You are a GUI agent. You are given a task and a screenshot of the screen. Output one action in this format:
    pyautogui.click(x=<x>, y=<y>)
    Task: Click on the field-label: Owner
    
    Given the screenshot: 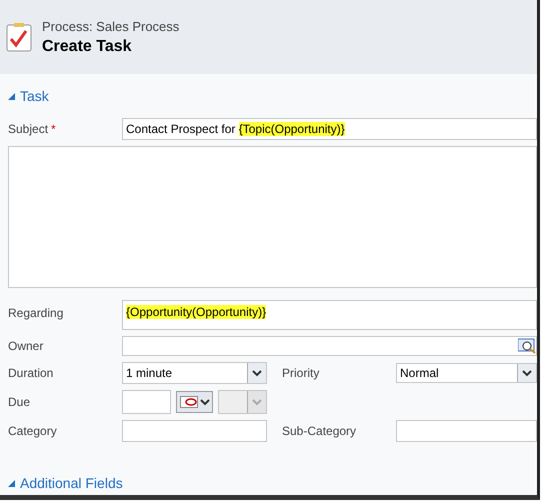 What is the action you would take?
    pyautogui.click(x=26, y=346)
    